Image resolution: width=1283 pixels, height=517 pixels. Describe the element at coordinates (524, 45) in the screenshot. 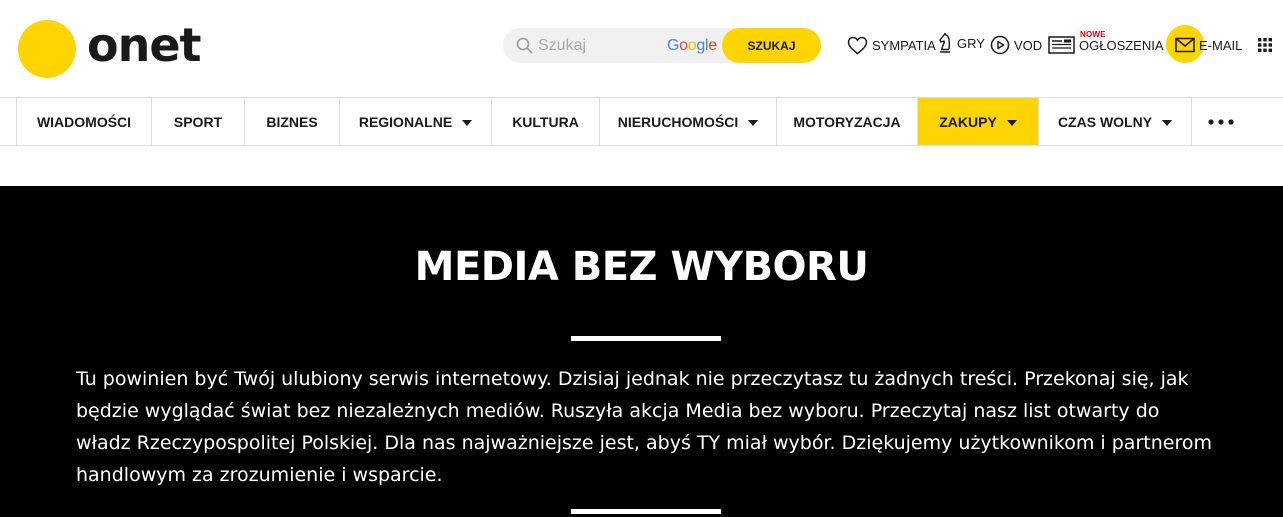

I see `search-icon` at that location.